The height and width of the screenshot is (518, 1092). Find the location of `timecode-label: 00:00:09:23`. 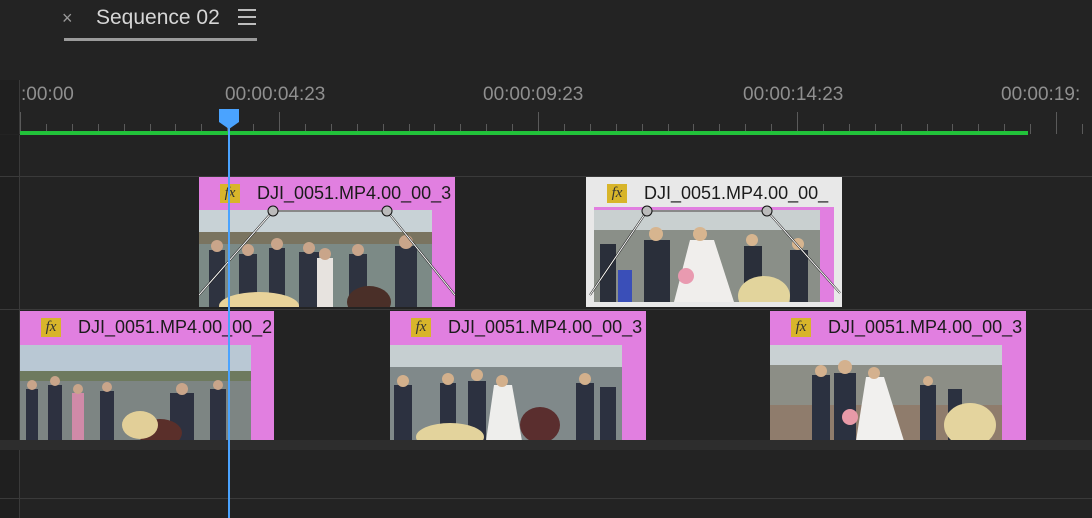

timecode-label: 00:00:09:23 is located at coordinates (533, 94).